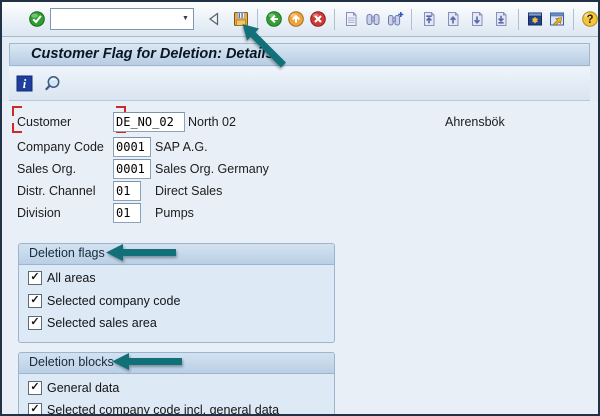  Describe the element at coordinates (299, 54) in the screenshot. I see `title-bar: Customer Flag for Deletion: Details` at that location.